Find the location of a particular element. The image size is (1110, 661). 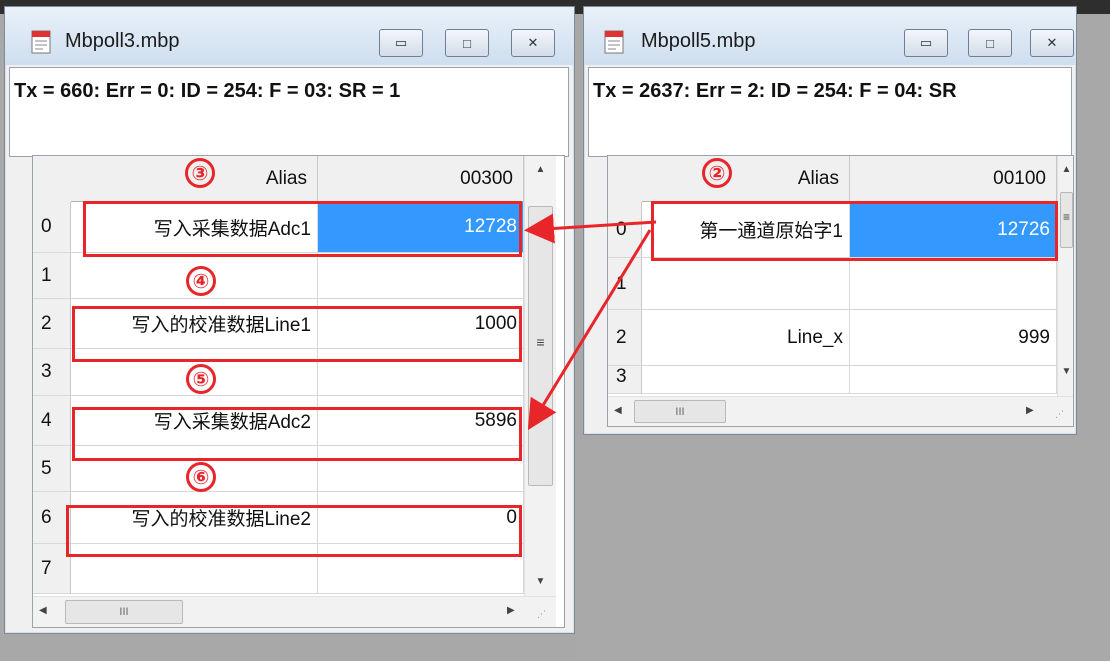

title-bar: Mbpoll5.mbp ▭ □ ✕ is located at coordinates (830, 36).